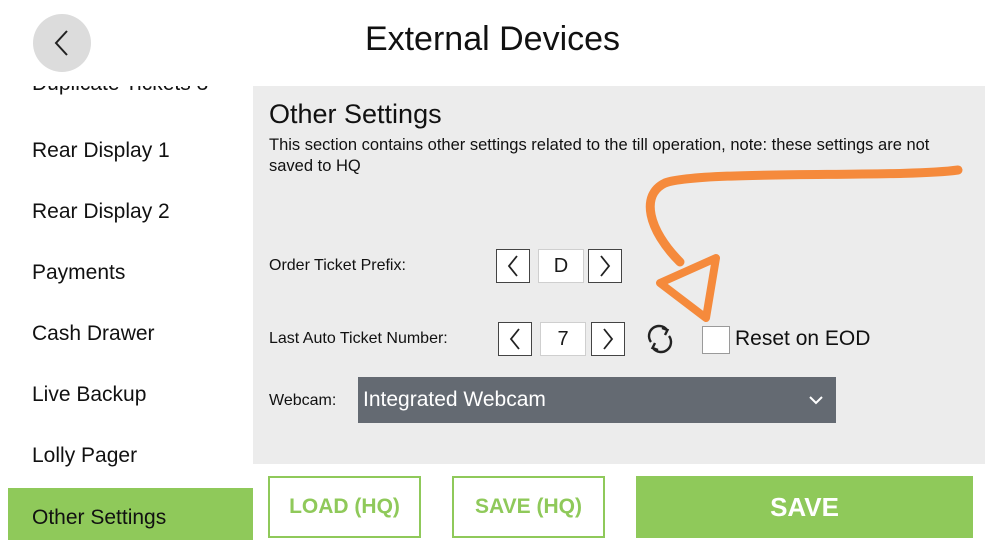 This screenshot has width=985, height=540. What do you see at coordinates (561, 266) in the screenshot?
I see `order-ticket-prefix-value: D` at bounding box center [561, 266].